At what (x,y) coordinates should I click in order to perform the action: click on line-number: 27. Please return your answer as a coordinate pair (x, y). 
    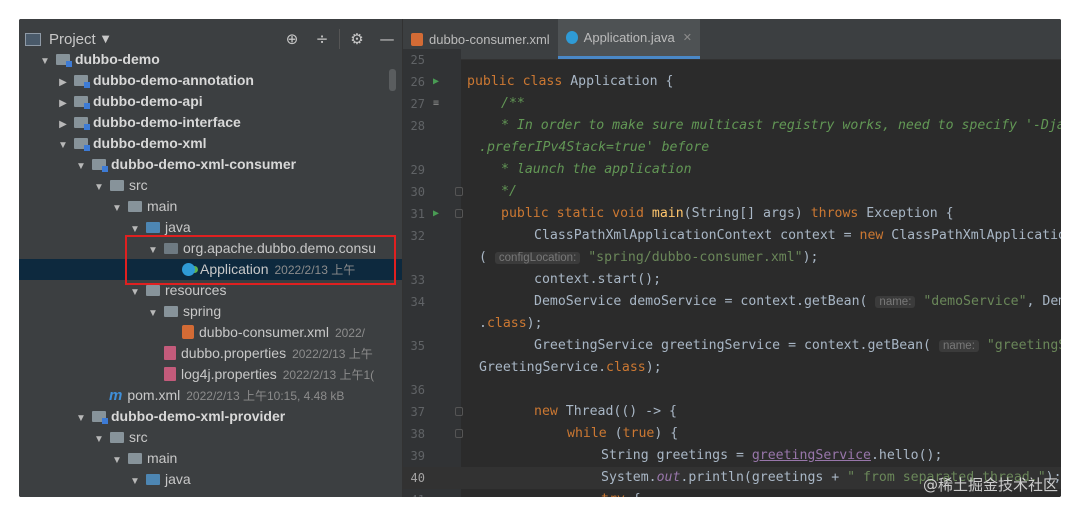
    Looking at the image, I should click on (417, 104).